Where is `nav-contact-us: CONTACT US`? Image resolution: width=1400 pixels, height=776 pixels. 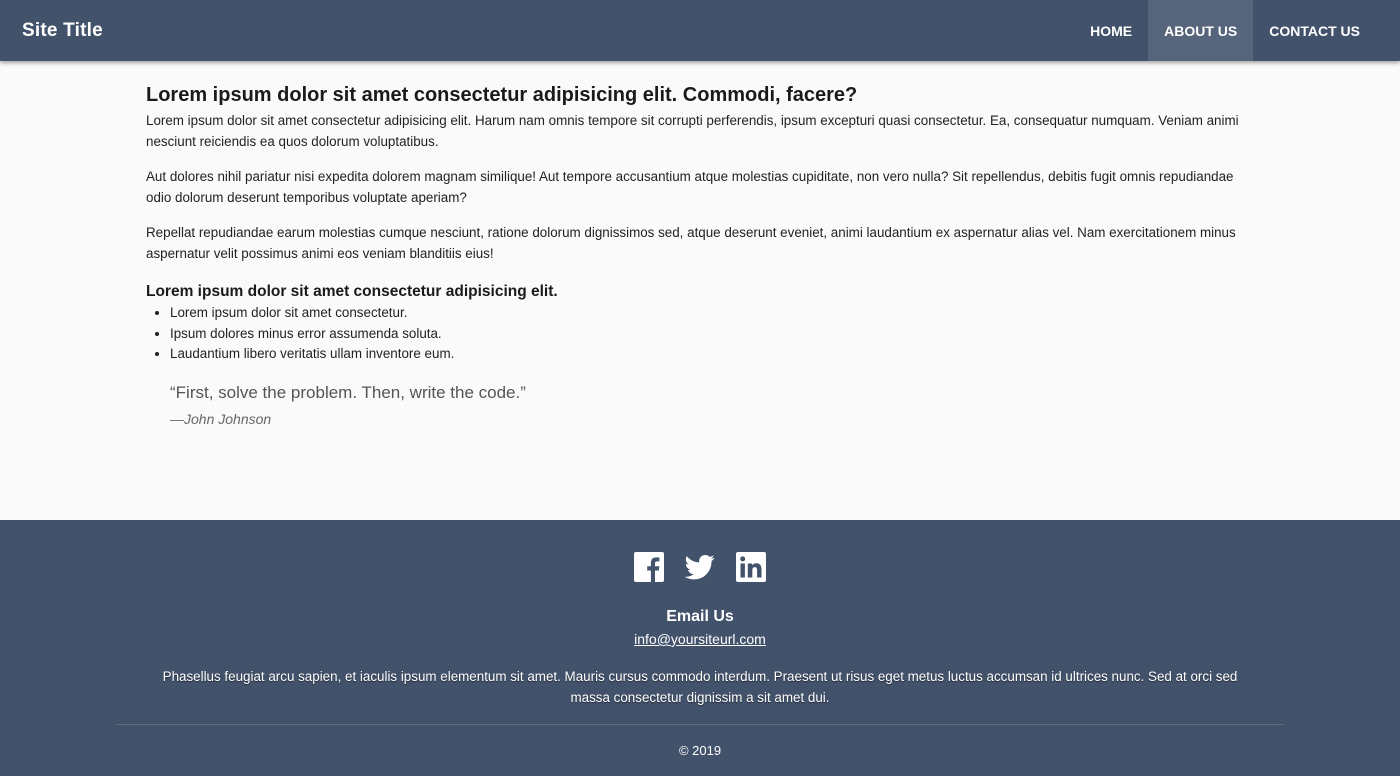 nav-contact-us: CONTACT US is located at coordinates (1314, 30).